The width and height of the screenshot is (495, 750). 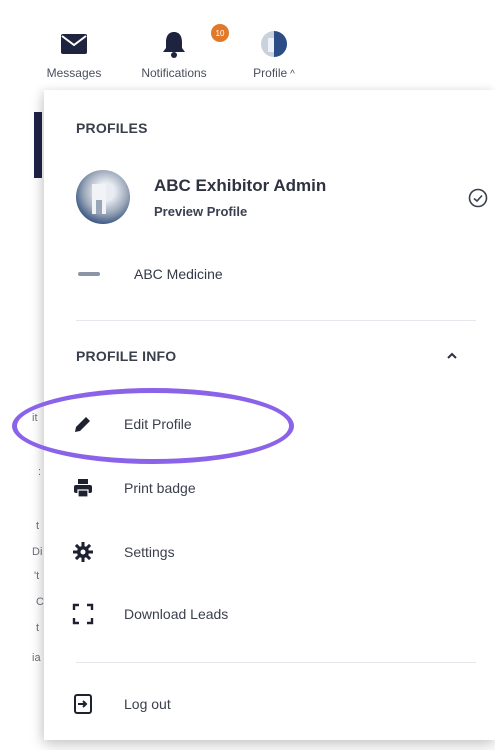 What do you see at coordinates (220, 33) in the screenshot?
I see `notification-badge: 10` at bounding box center [220, 33].